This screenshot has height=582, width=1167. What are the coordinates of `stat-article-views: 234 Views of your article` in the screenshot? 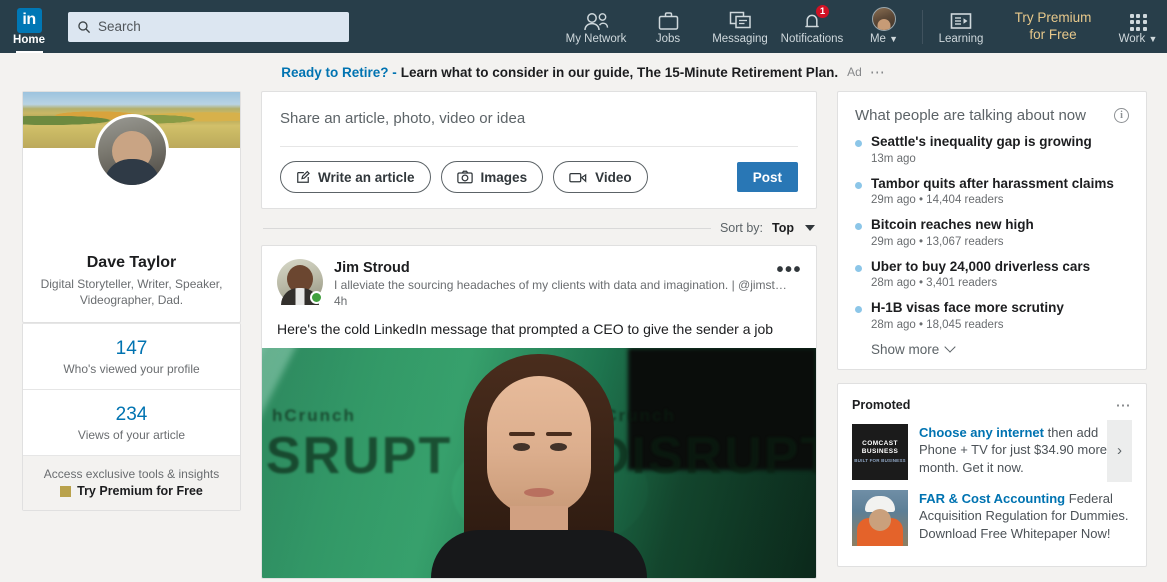 It's located at (131, 422).